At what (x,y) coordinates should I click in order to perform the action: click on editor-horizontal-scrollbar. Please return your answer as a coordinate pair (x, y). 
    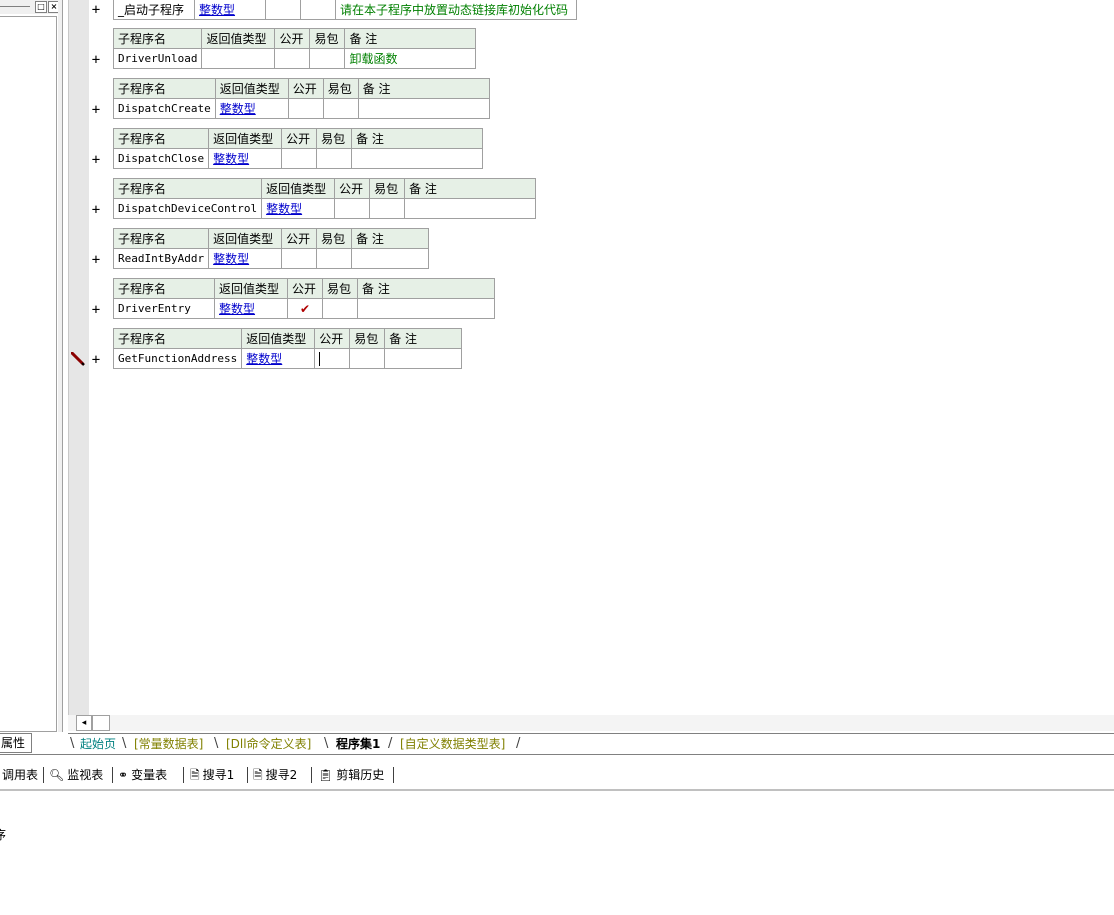
    Looking at the image, I should click on (591, 723).